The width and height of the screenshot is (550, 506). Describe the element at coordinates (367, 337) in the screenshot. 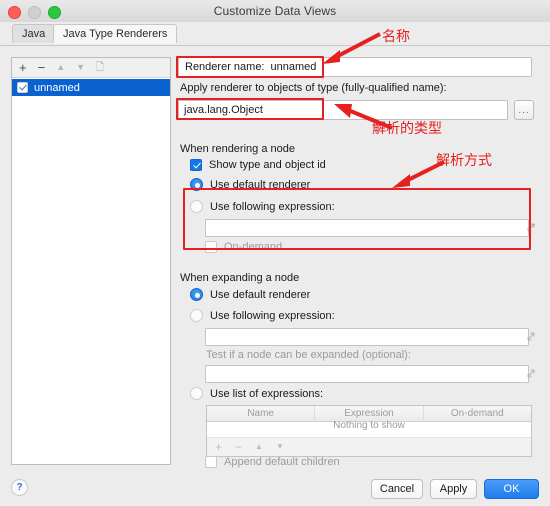

I see `expanding-expression-input` at that location.